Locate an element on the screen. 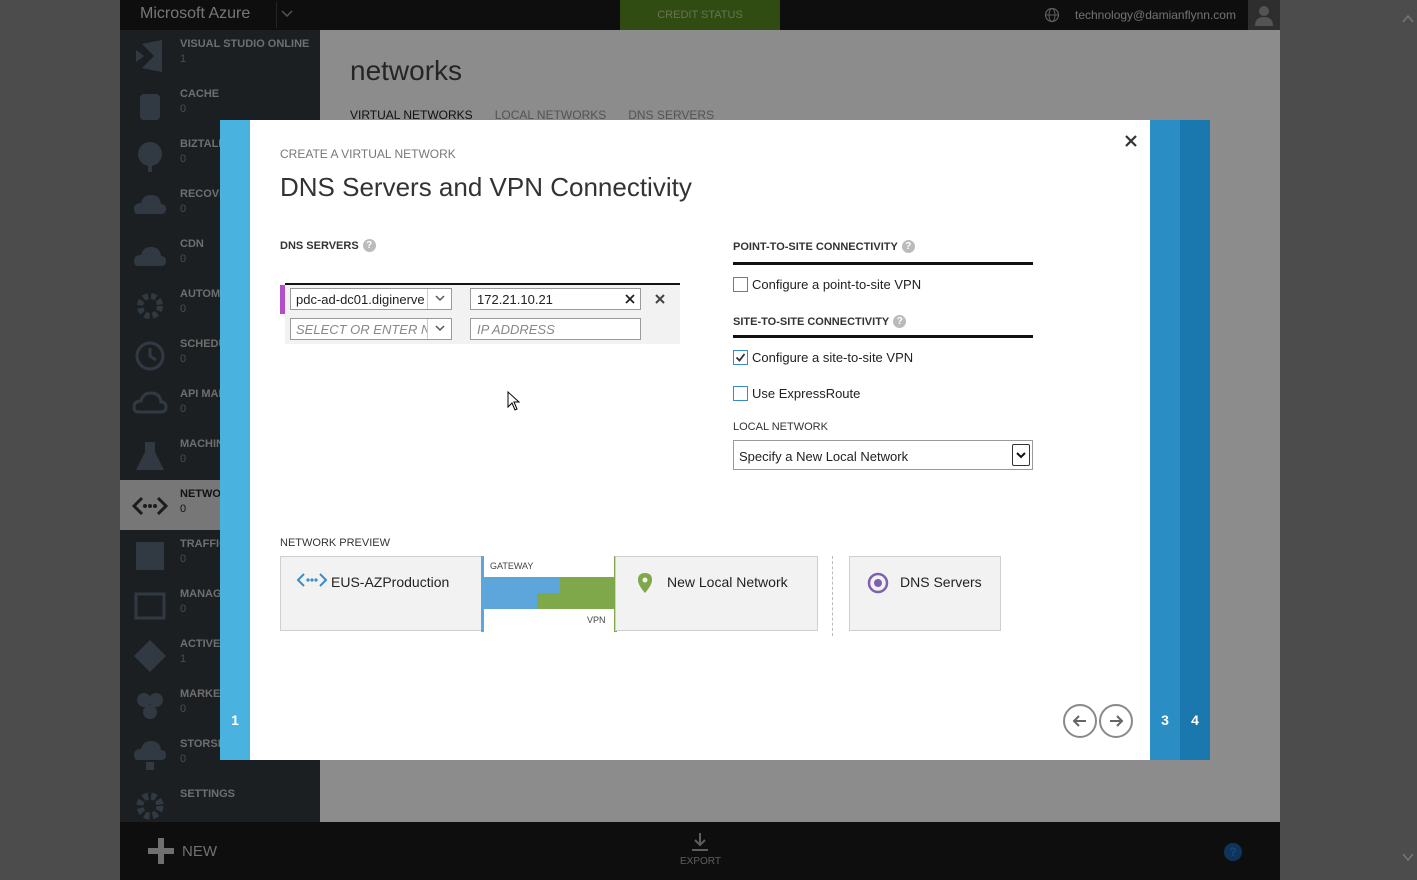  wizard-step-1-strip is located at coordinates (235, 440).